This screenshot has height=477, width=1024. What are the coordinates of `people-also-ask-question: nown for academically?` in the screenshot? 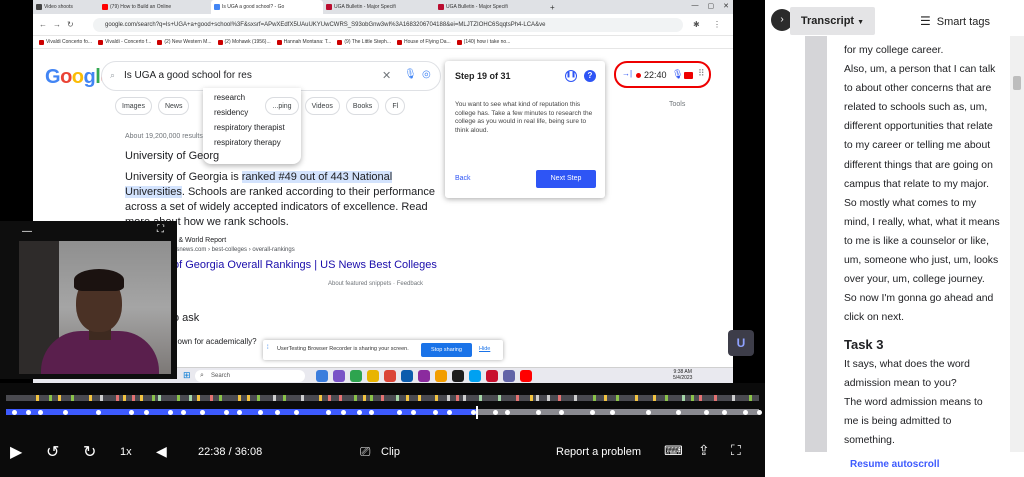 It's located at (215, 341).